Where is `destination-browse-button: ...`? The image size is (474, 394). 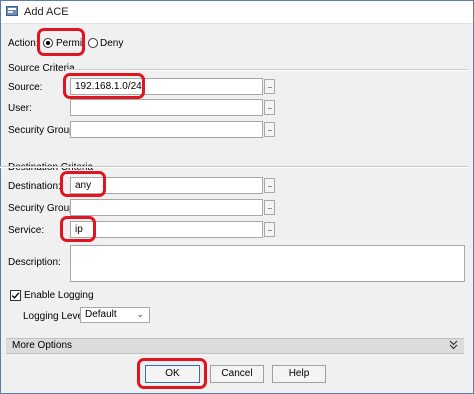
destination-browse-button: ... is located at coordinates (269, 185).